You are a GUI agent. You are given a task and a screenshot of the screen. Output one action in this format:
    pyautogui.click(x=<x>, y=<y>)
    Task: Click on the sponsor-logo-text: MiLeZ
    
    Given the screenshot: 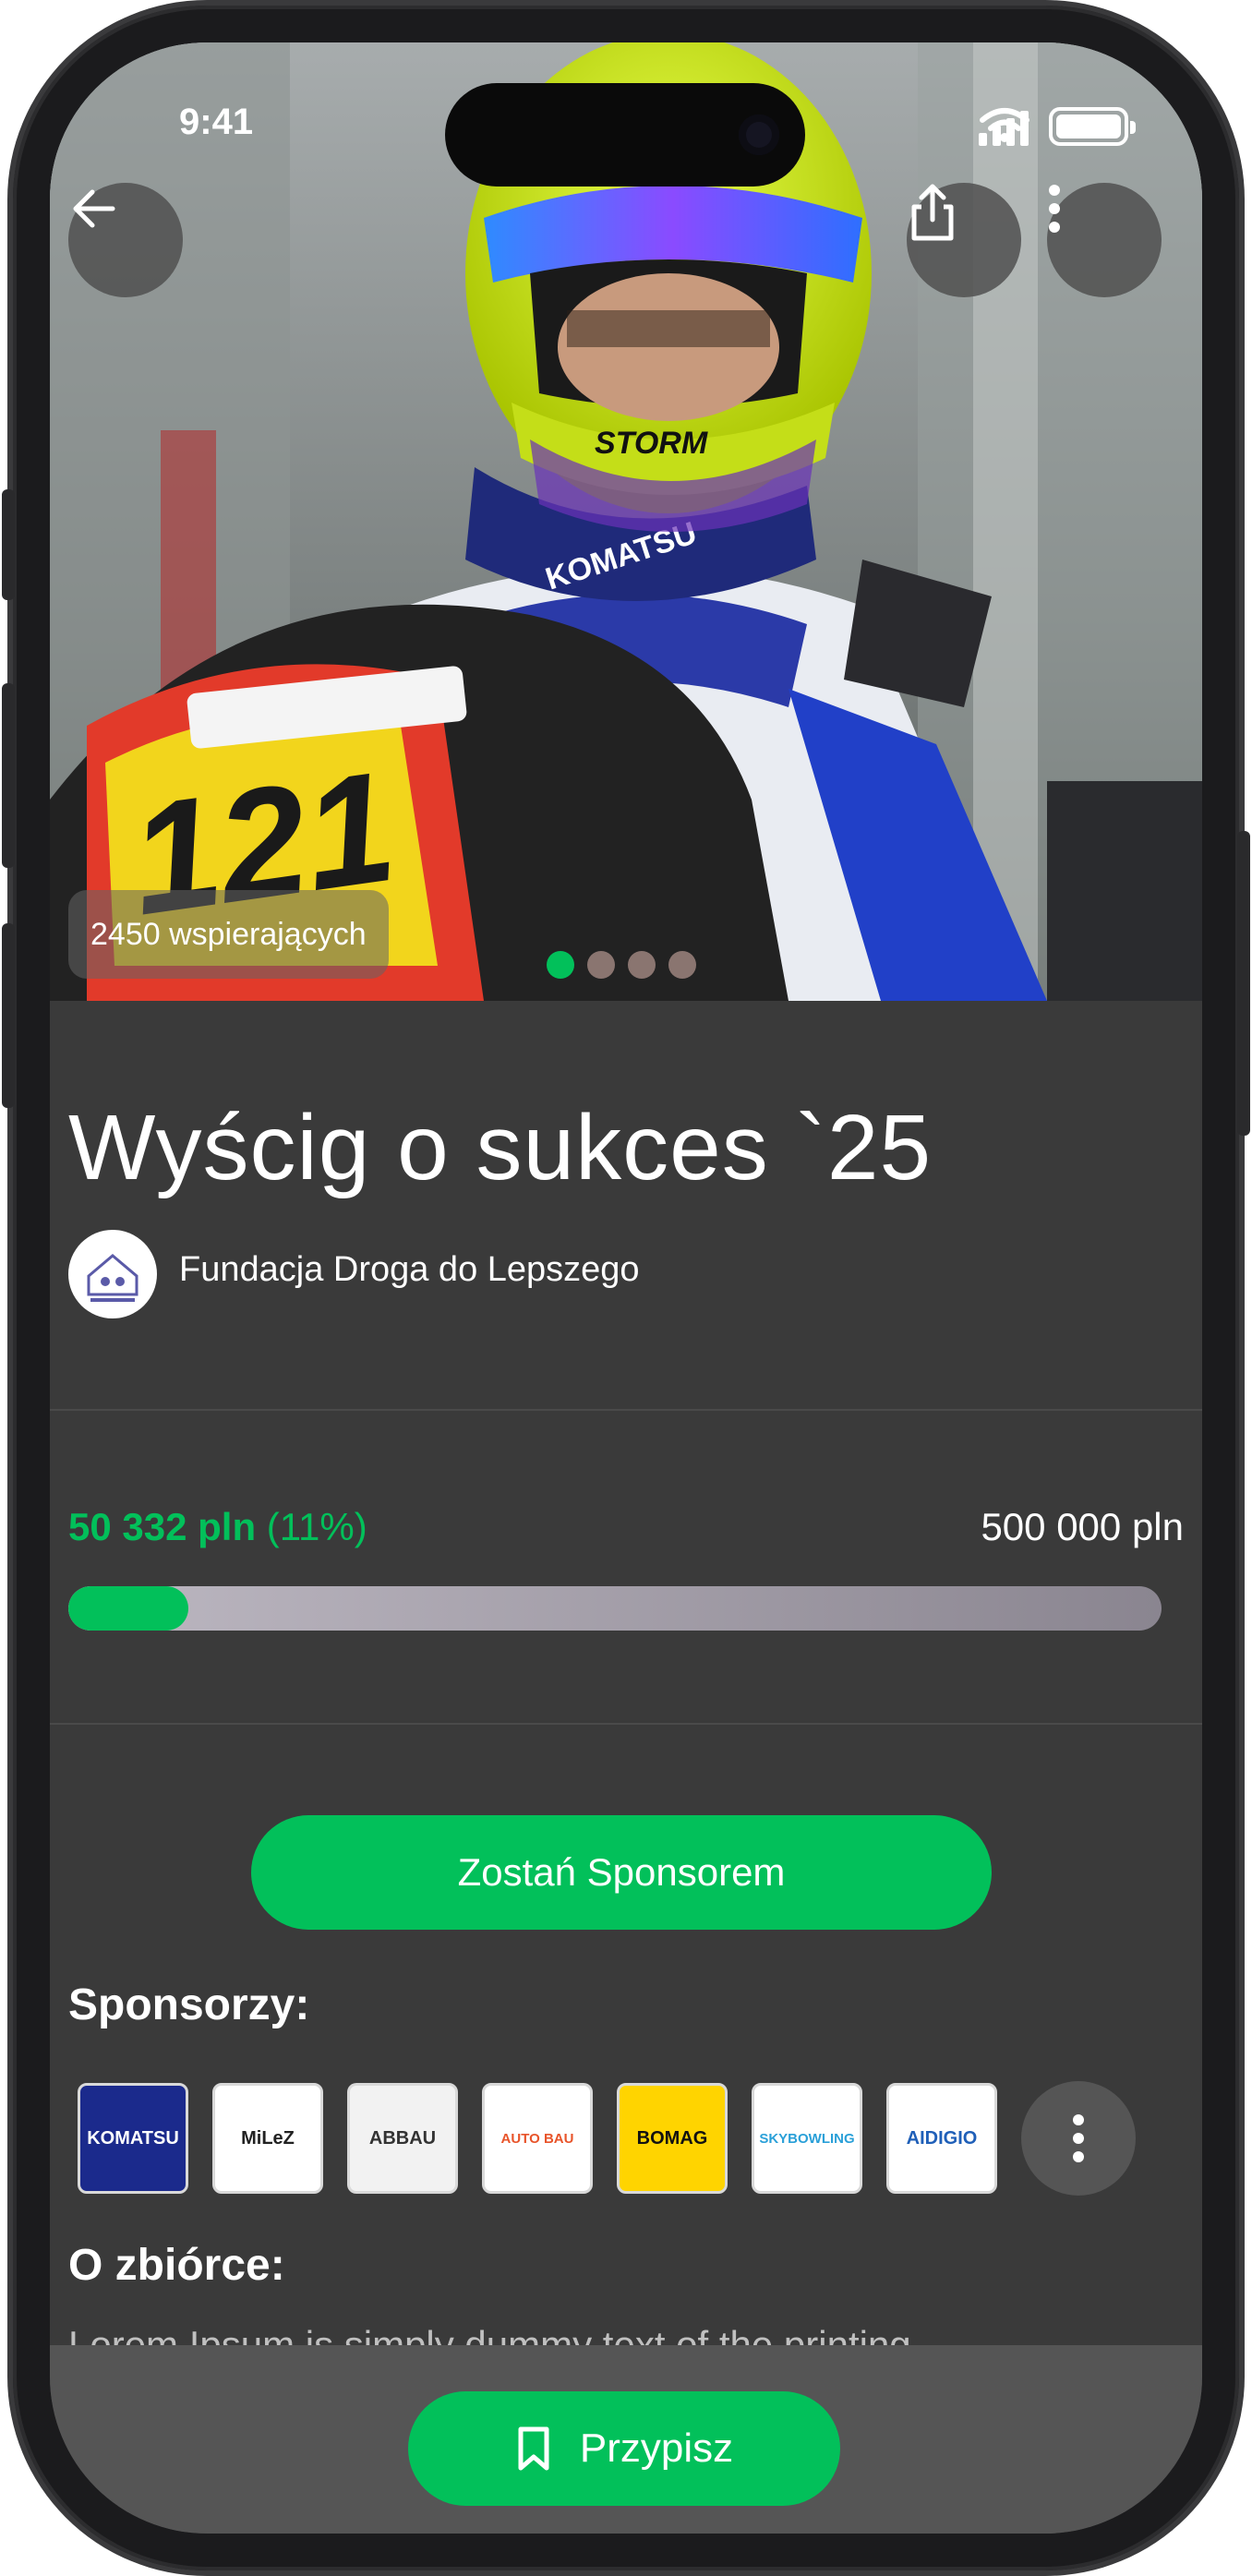 What is the action you would take?
    pyautogui.click(x=268, y=2138)
    